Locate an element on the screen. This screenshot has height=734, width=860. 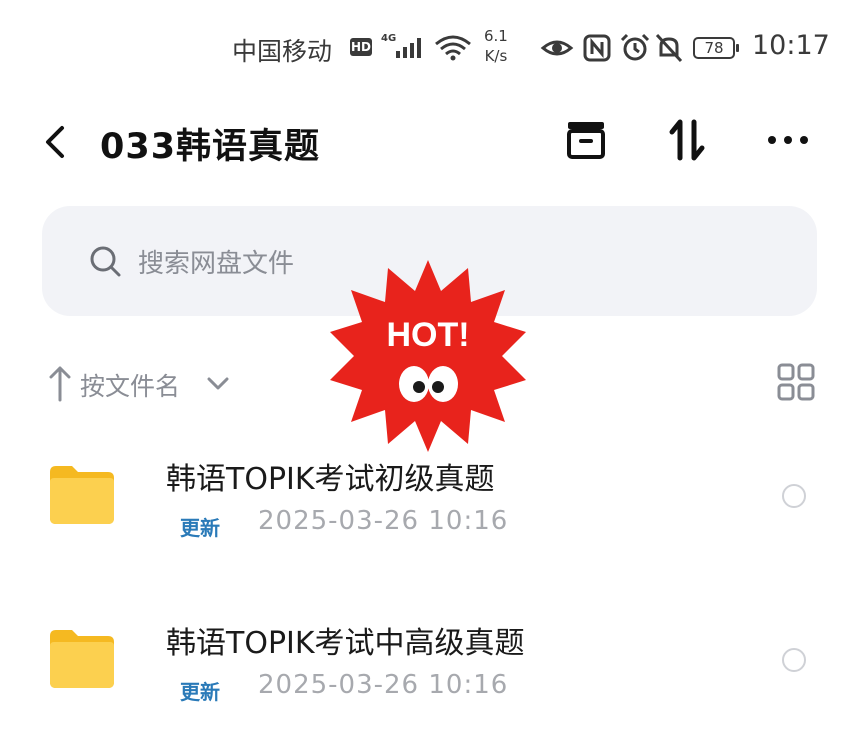
file-name: 韩语TOPIK考试中高级真题 is located at coordinates (345, 643).